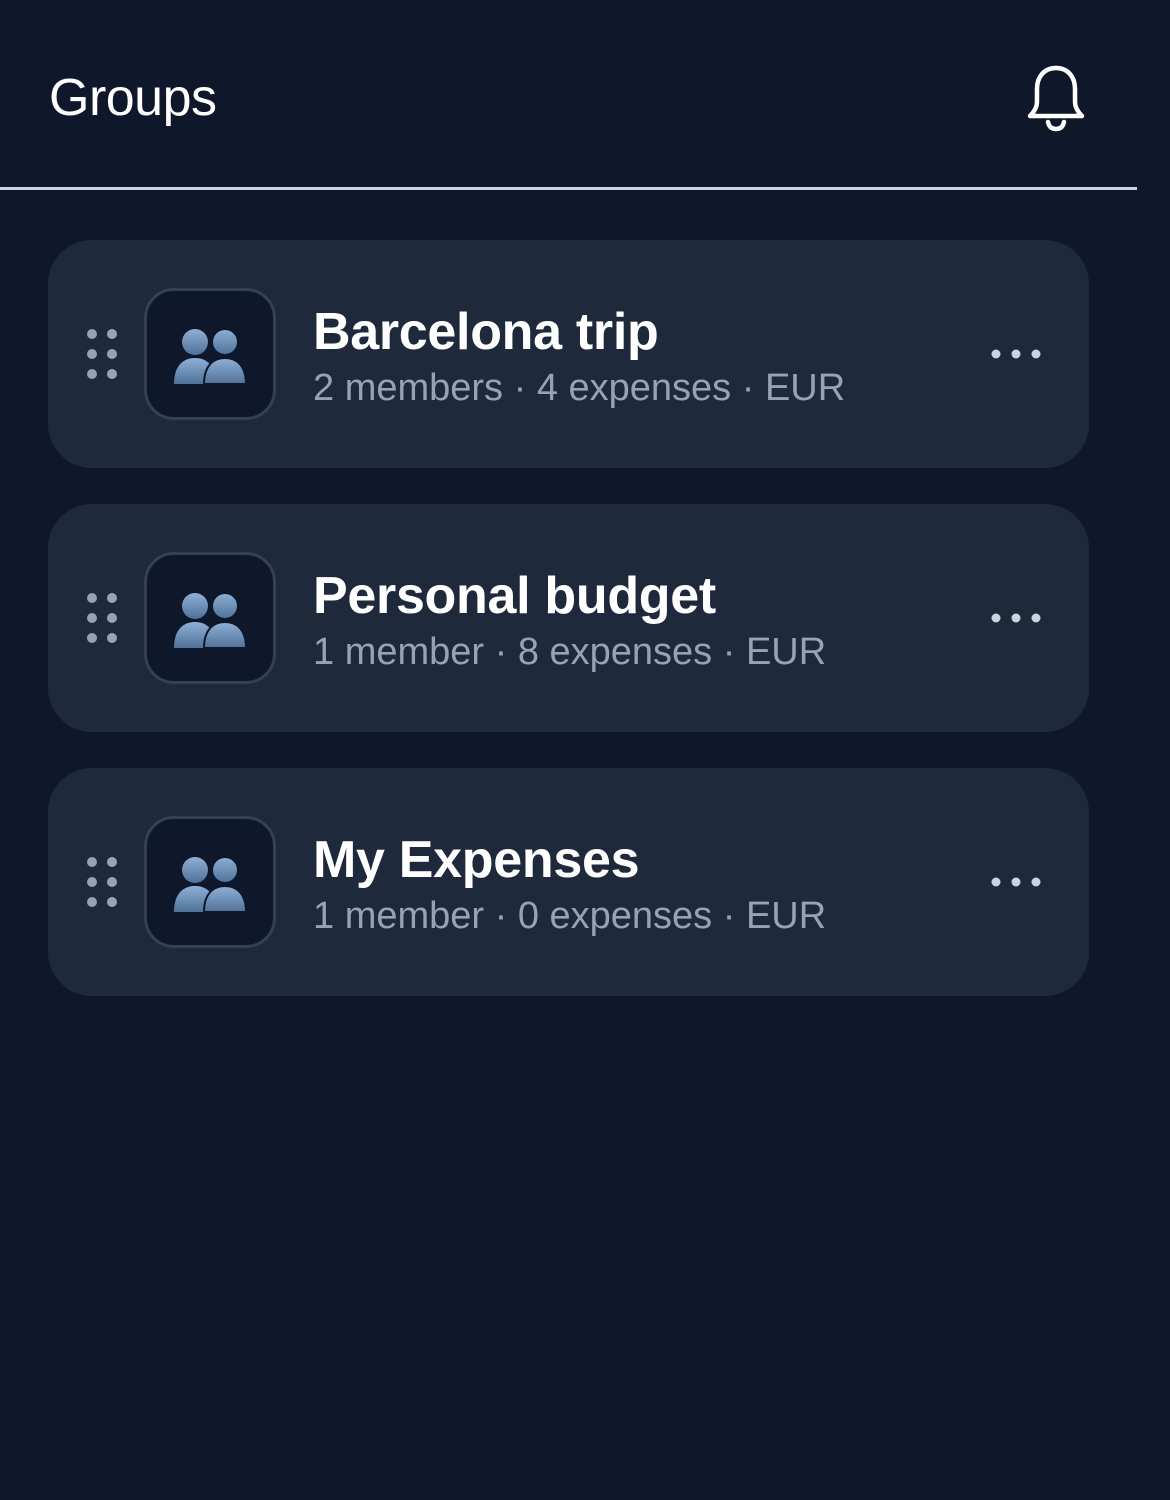 This screenshot has height=1500, width=1170. Describe the element at coordinates (579, 388) in the screenshot. I see `group-meta: 2 members · 4 expenses · EUR` at that location.